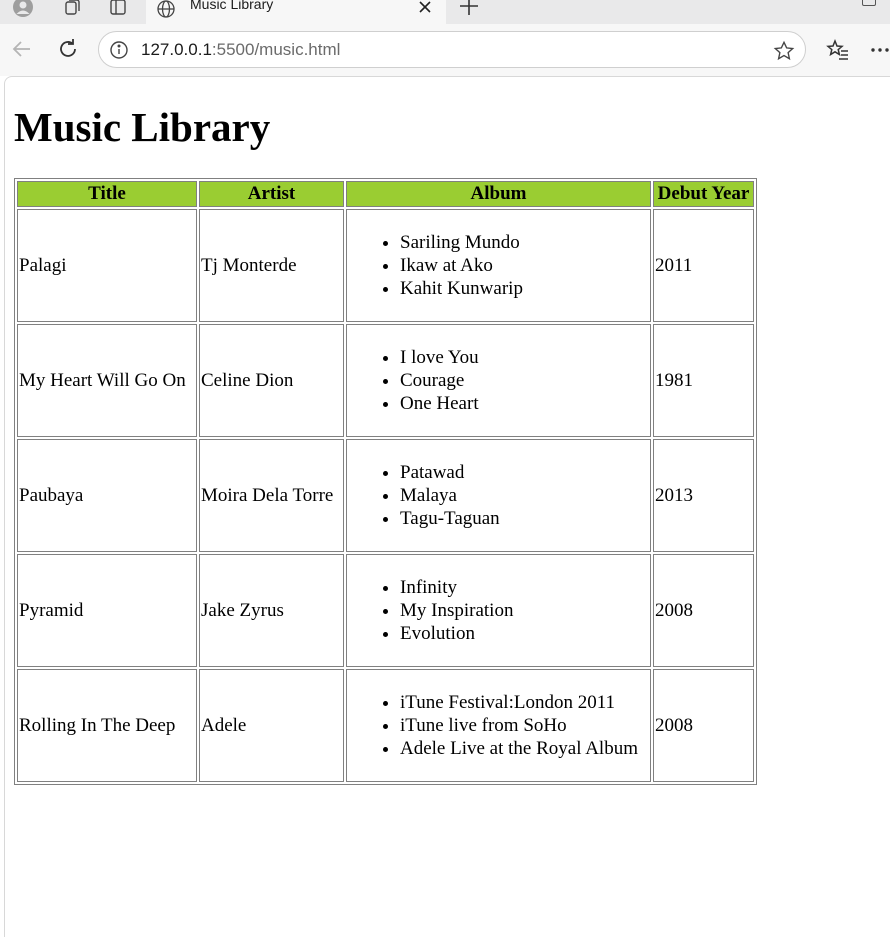 This screenshot has width=890, height=937. I want to click on album-item: Courage, so click(524, 380).